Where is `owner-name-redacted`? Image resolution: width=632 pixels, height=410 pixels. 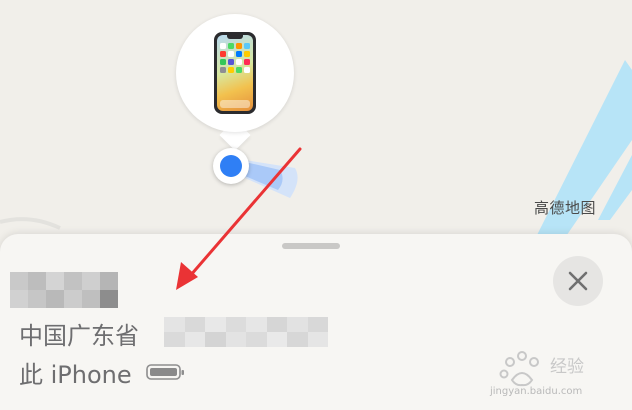 owner-name-redacted is located at coordinates (64, 290).